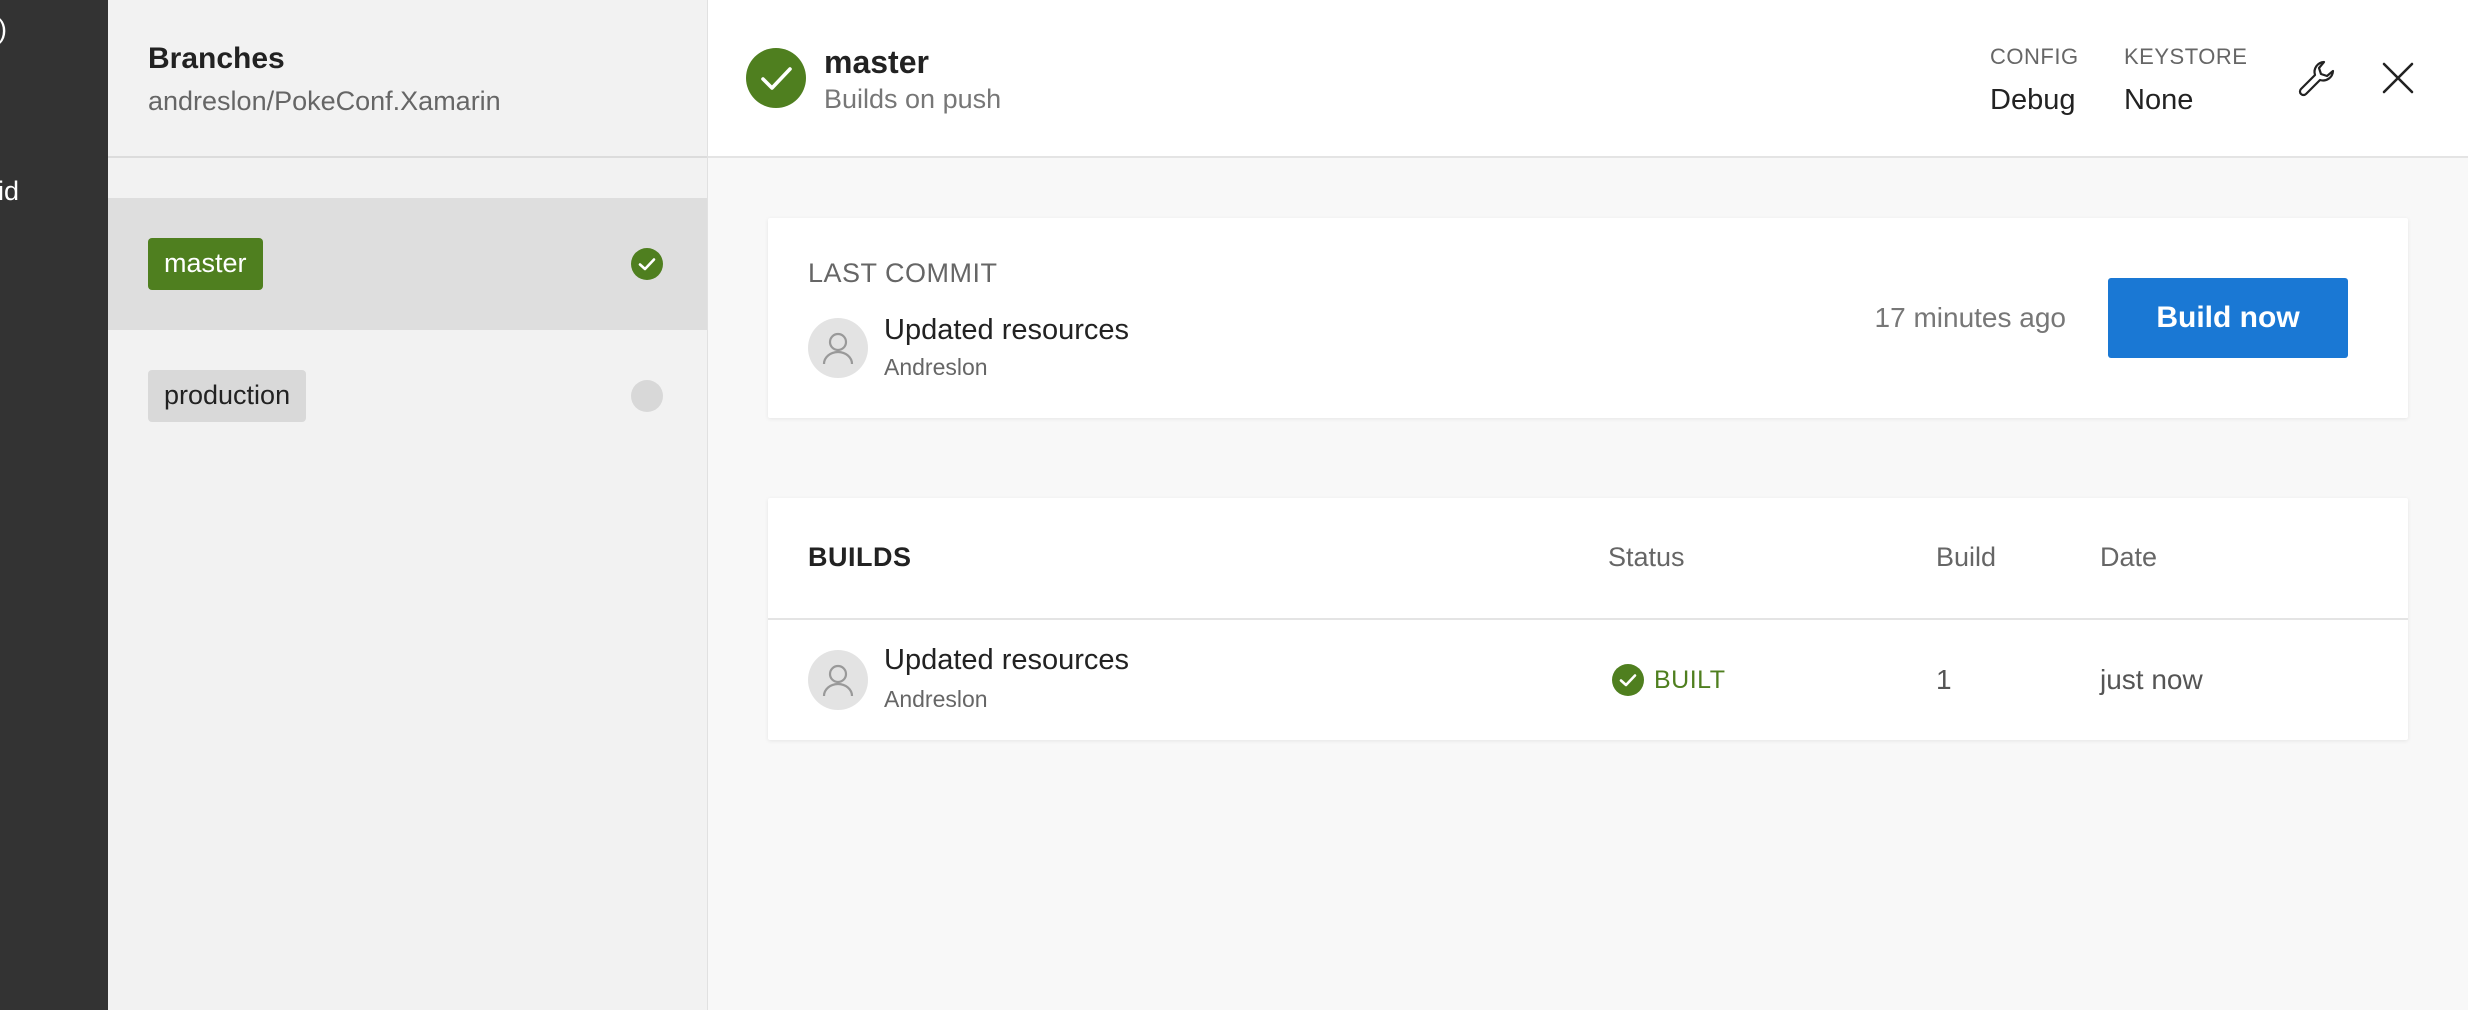 This screenshot has height=1010, width=2468. What do you see at coordinates (876, 62) in the screenshot?
I see `page-title: master` at bounding box center [876, 62].